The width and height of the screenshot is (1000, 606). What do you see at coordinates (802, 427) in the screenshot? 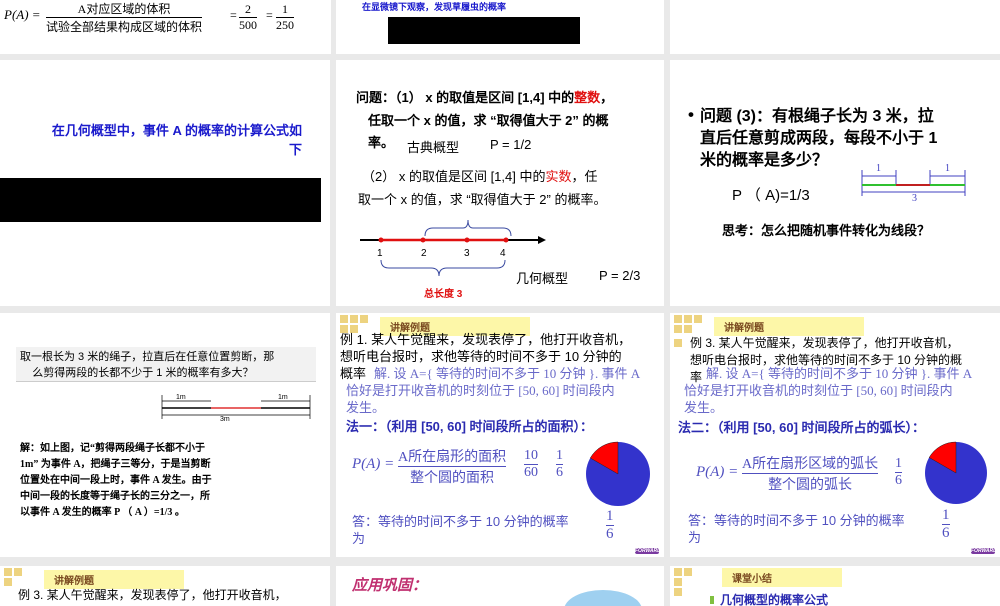
I see `method-heading: 法二：（利用 [50, 60] 时间段所占的弧长）：` at bounding box center [802, 427].